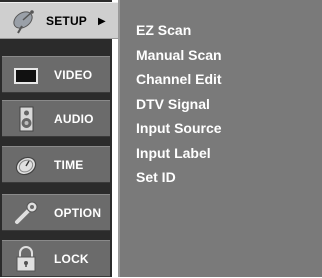  Describe the element at coordinates (73, 75) in the screenshot. I see `menu-item-label: VIDEO` at that location.